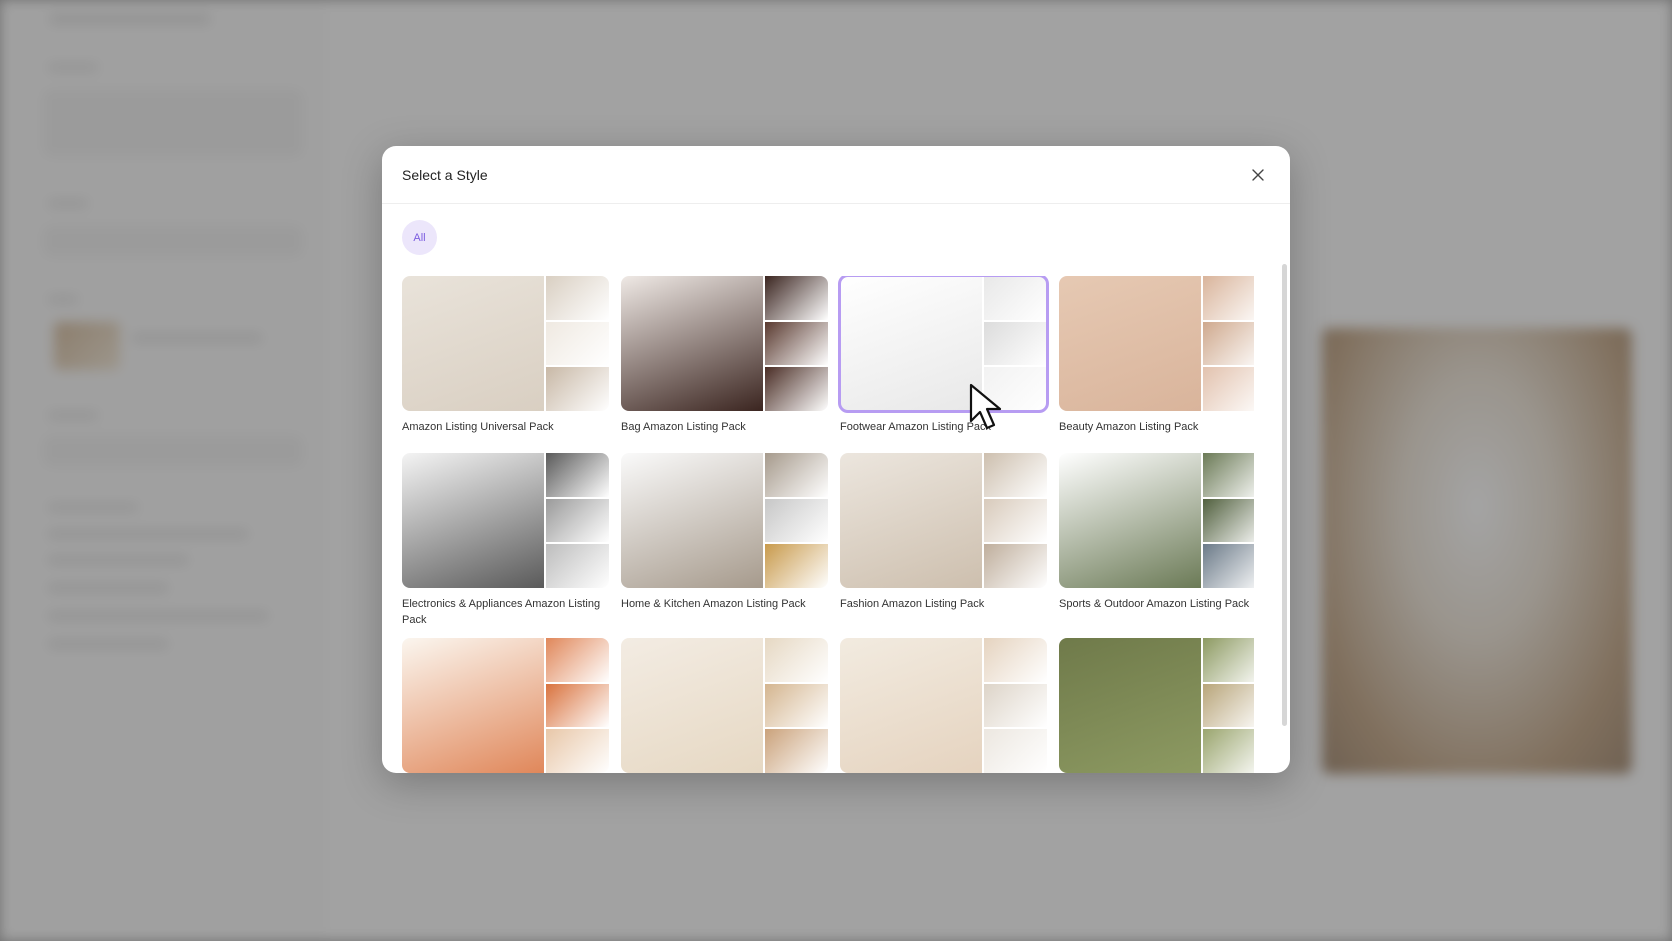 Image resolution: width=1672 pixels, height=941 pixels. I want to click on filter-chip-all: All, so click(419, 237).